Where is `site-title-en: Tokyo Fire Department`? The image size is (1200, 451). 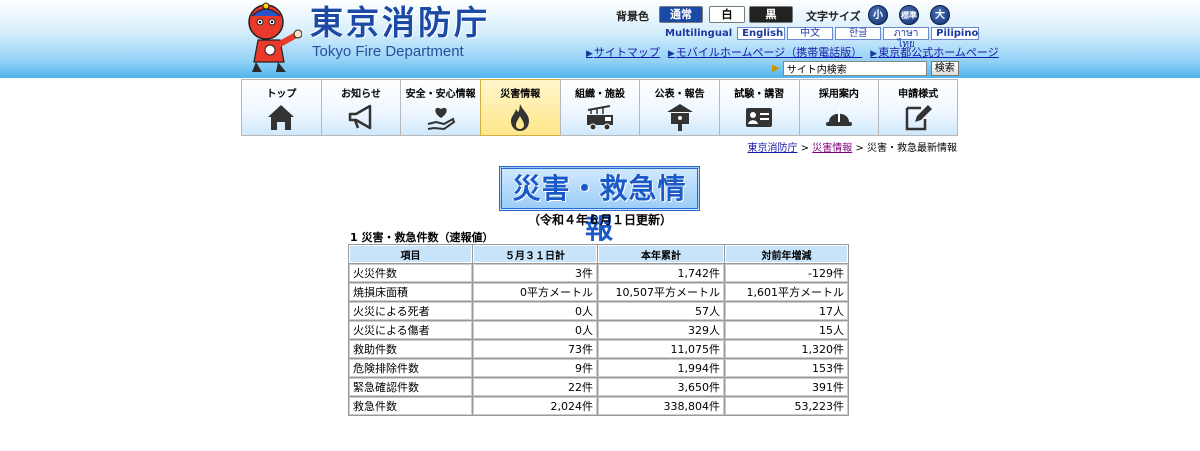 site-title-en: Tokyo Fire Department is located at coordinates (388, 51).